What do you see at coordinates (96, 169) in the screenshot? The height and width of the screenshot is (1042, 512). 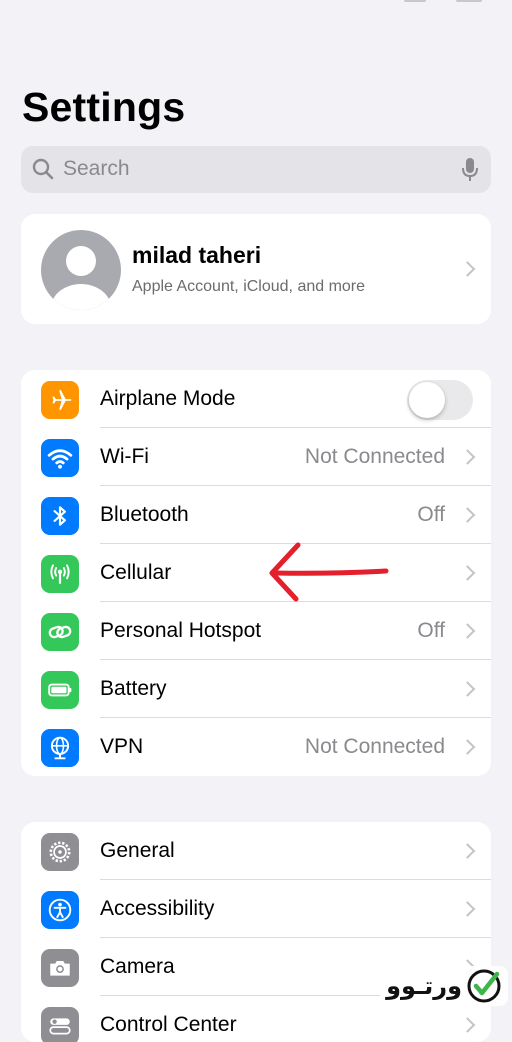 I see `search-input: Search` at bounding box center [96, 169].